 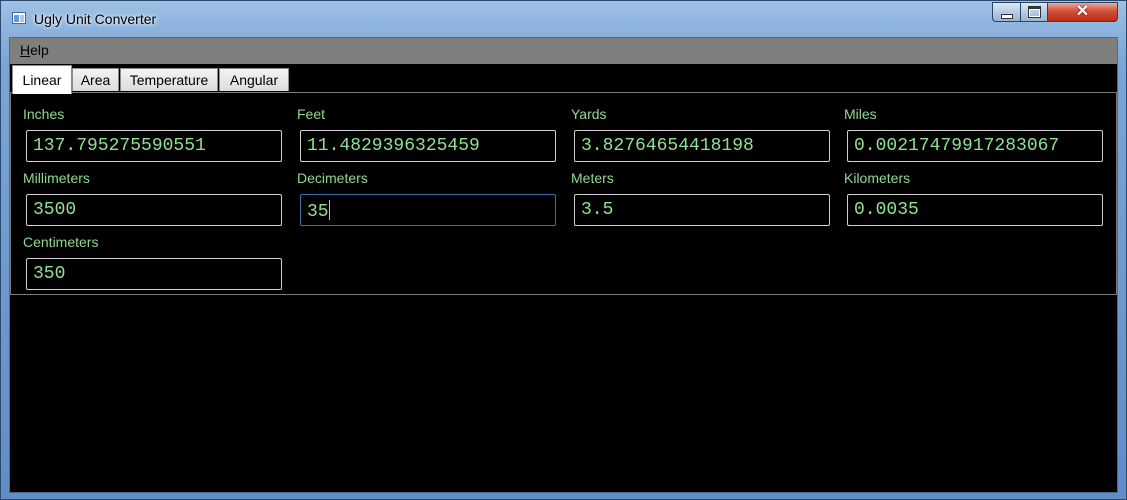 What do you see at coordinates (154, 146) in the screenshot?
I see `inches-input: 137.795275590551` at bounding box center [154, 146].